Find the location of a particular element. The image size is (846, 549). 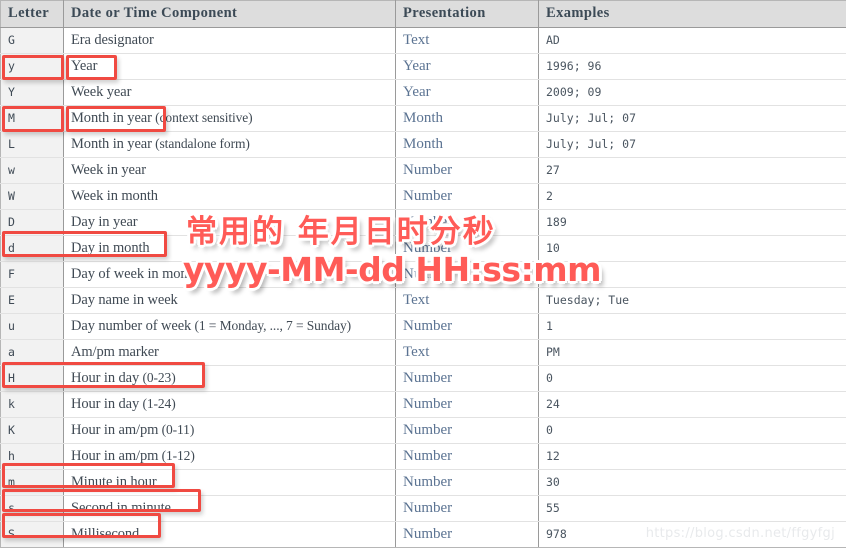

cell-description: Week in year is located at coordinates (229, 170).